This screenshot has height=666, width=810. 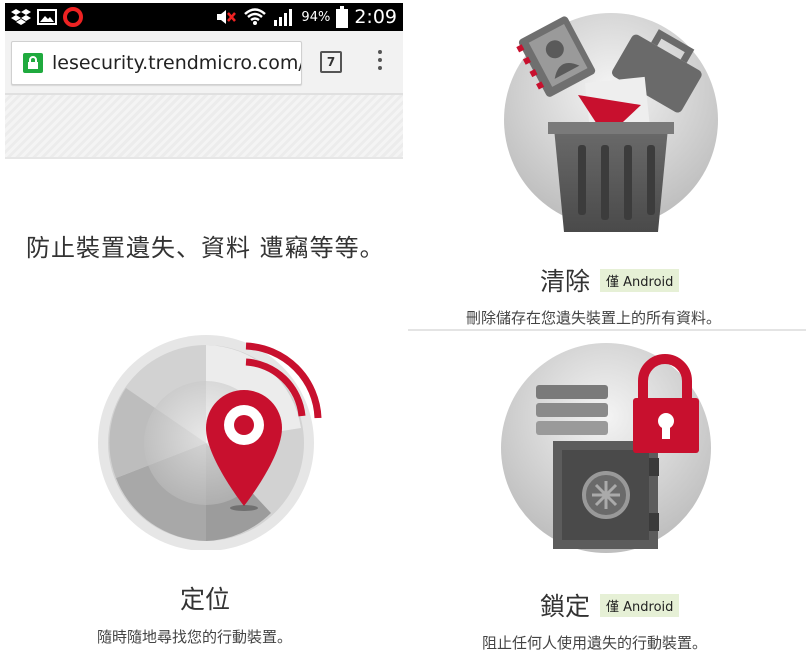 What do you see at coordinates (380, 62) in the screenshot?
I see `overflow-menu-icon` at bounding box center [380, 62].